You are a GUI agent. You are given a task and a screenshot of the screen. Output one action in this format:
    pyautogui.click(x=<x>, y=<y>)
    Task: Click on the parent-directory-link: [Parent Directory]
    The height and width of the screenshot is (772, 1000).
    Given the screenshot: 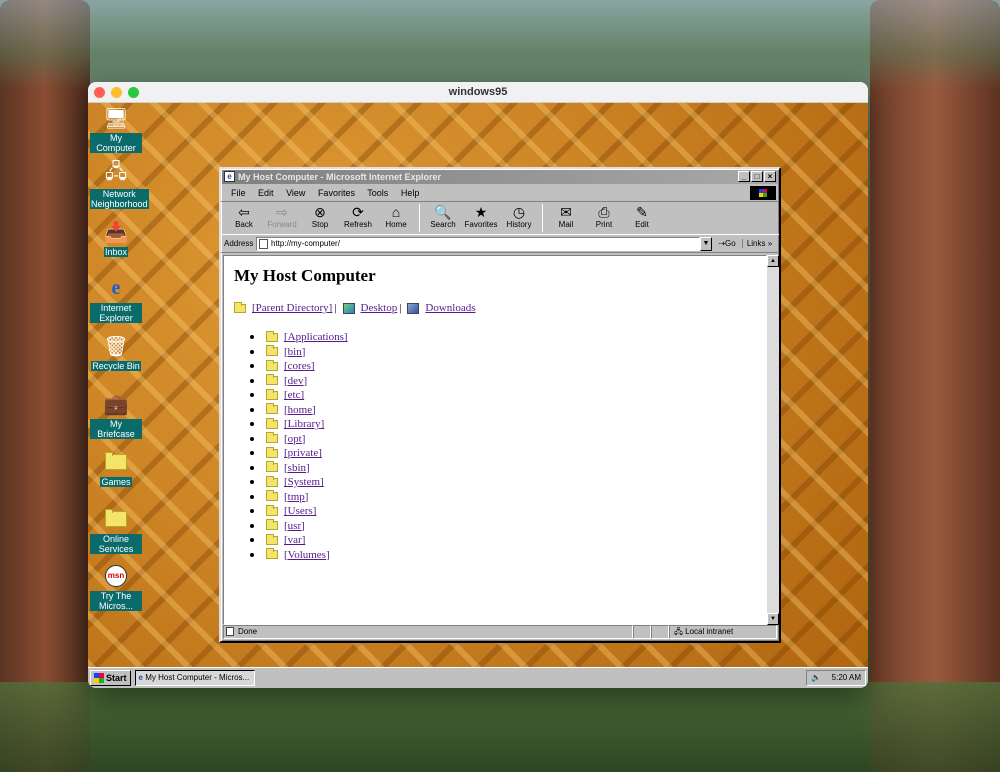 What is the action you would take?
    pyautogui.click(x=292, y=308)
    